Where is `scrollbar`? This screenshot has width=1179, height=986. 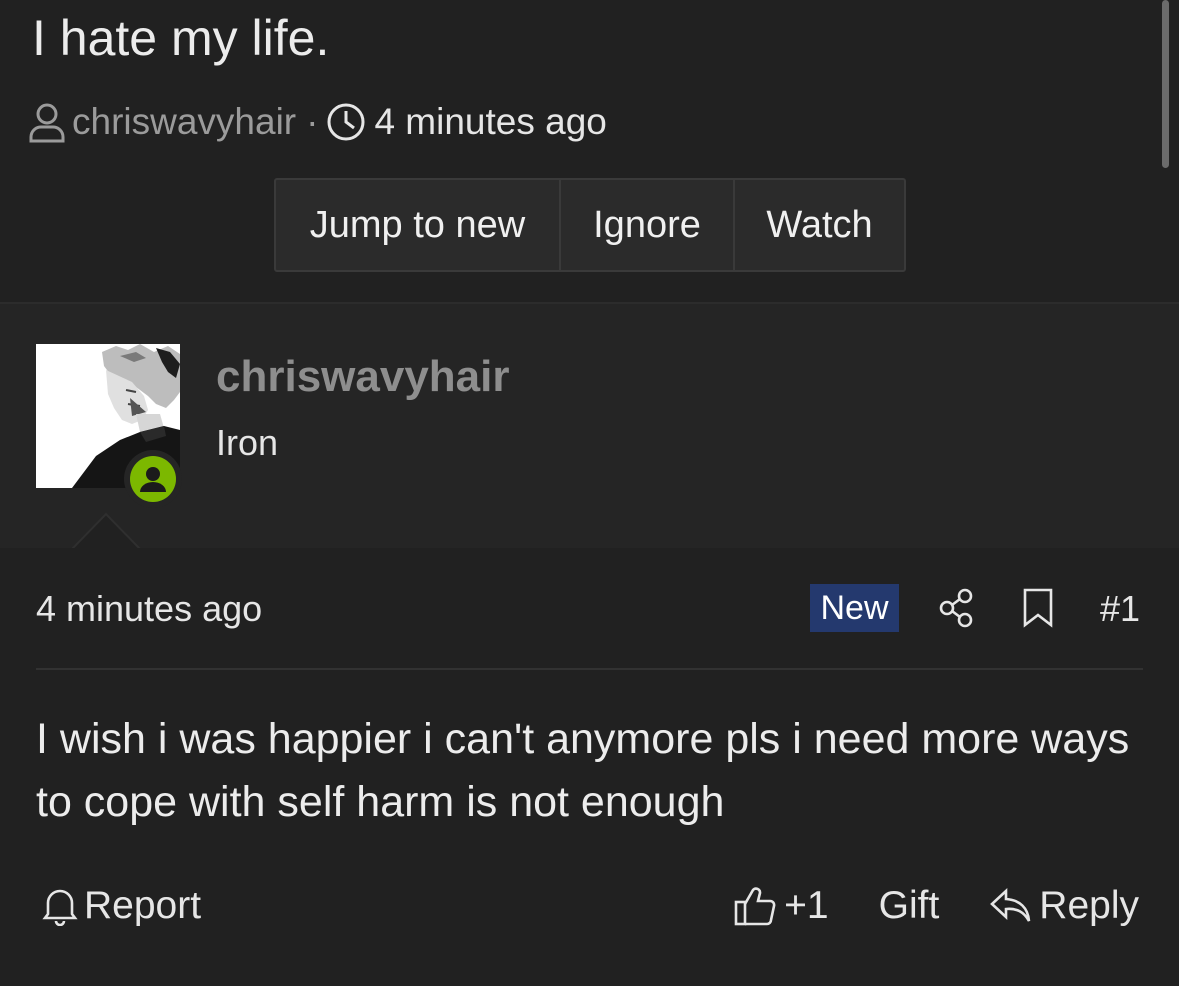 scrollbar is located at coordinates (1165, 84).